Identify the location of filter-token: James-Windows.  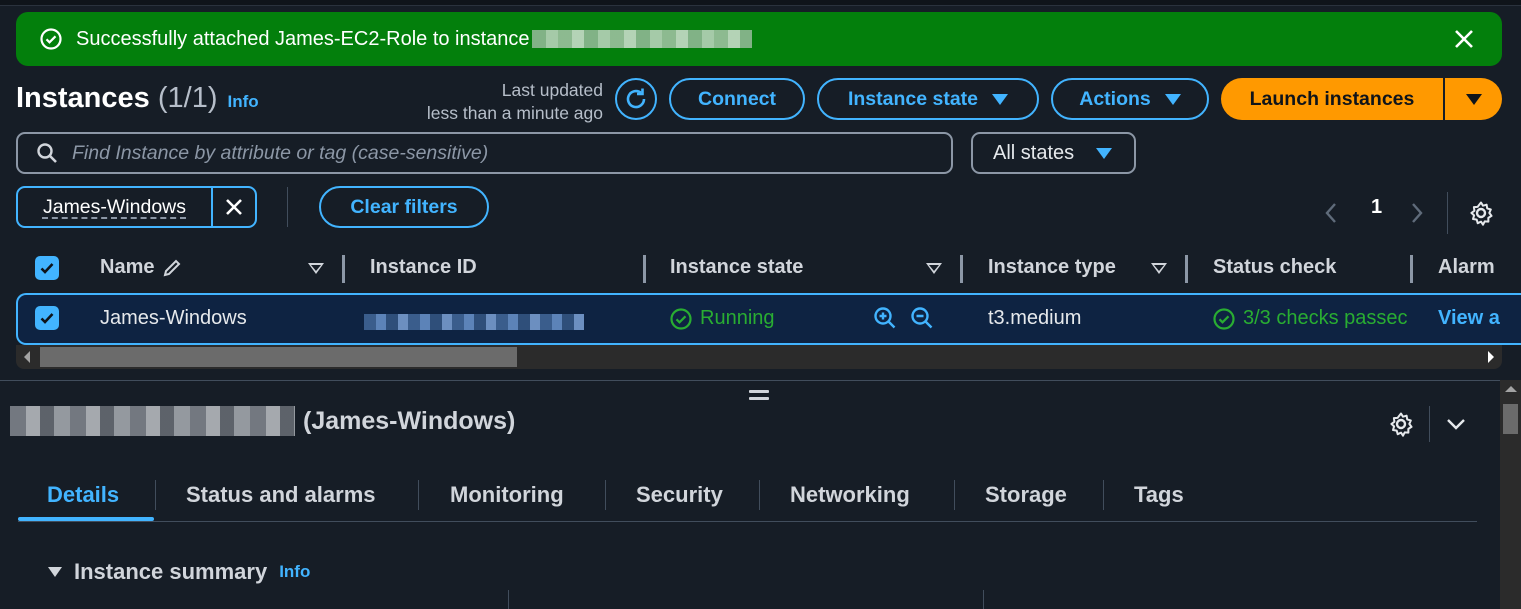
(136, 207).